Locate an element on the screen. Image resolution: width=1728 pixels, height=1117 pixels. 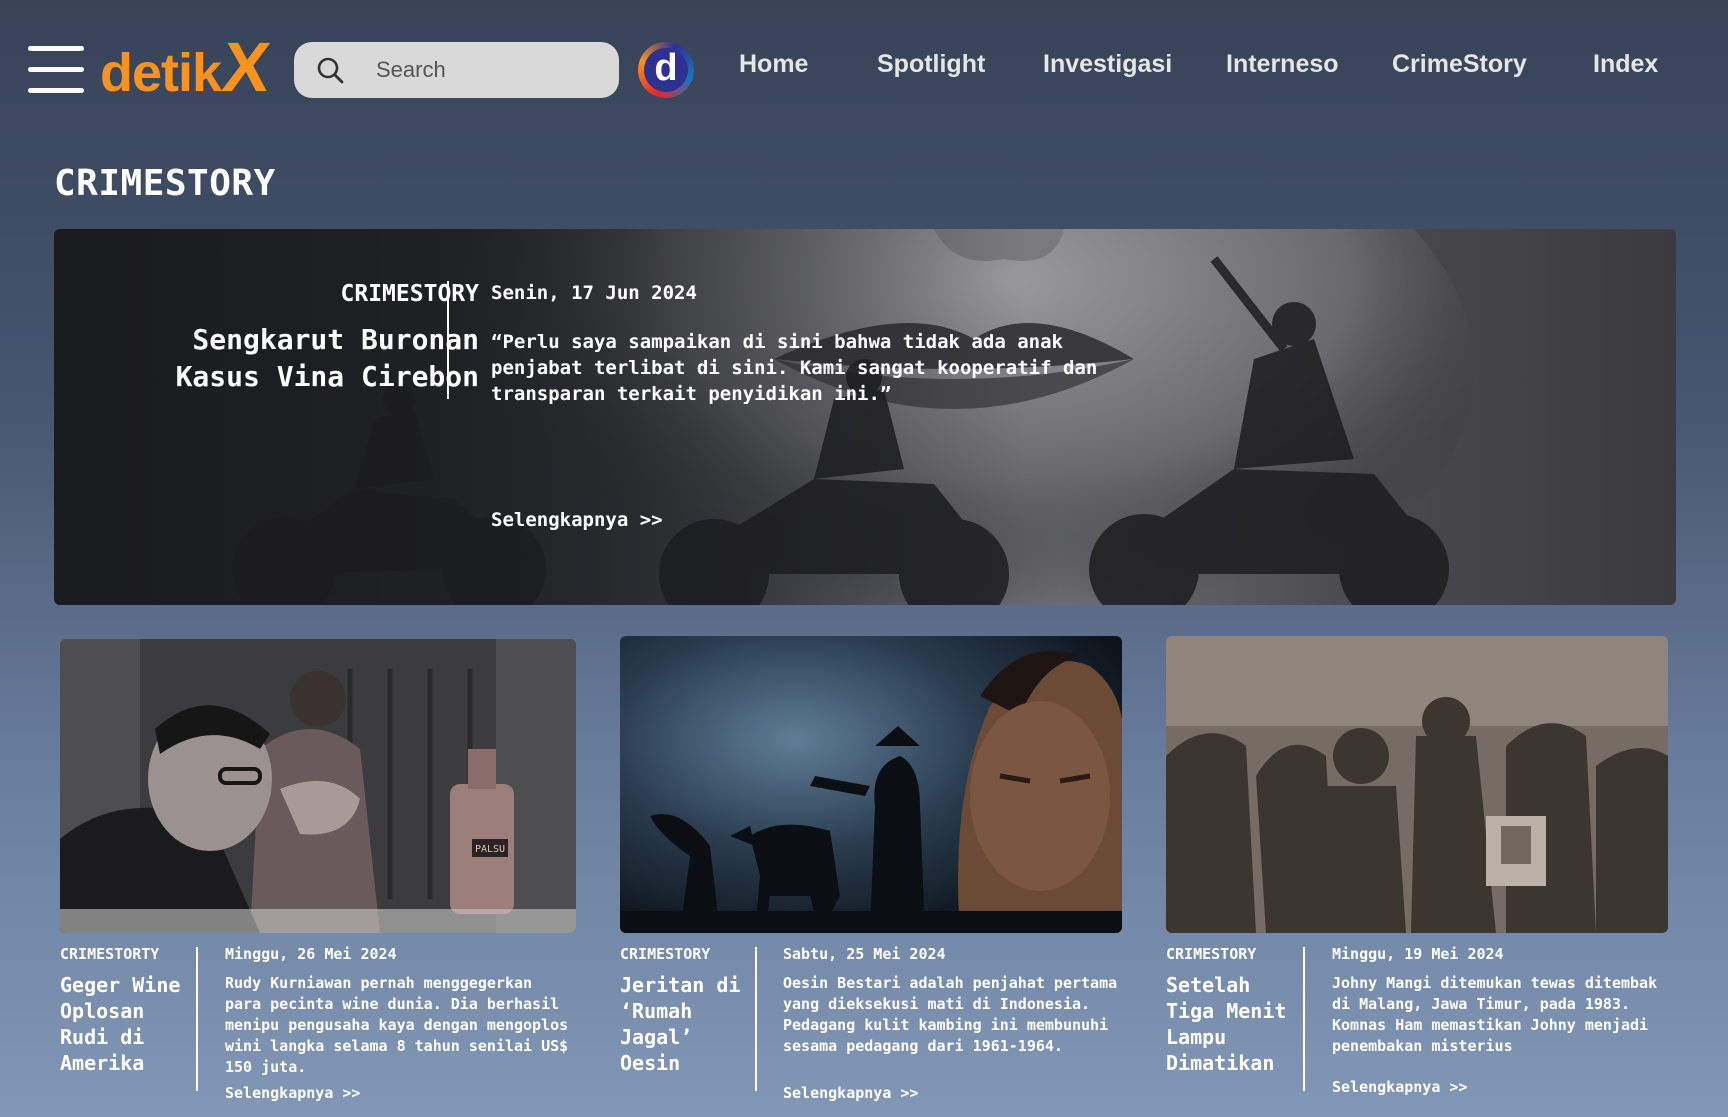
detik-d-letter: d is located at coordinates (666, 70).